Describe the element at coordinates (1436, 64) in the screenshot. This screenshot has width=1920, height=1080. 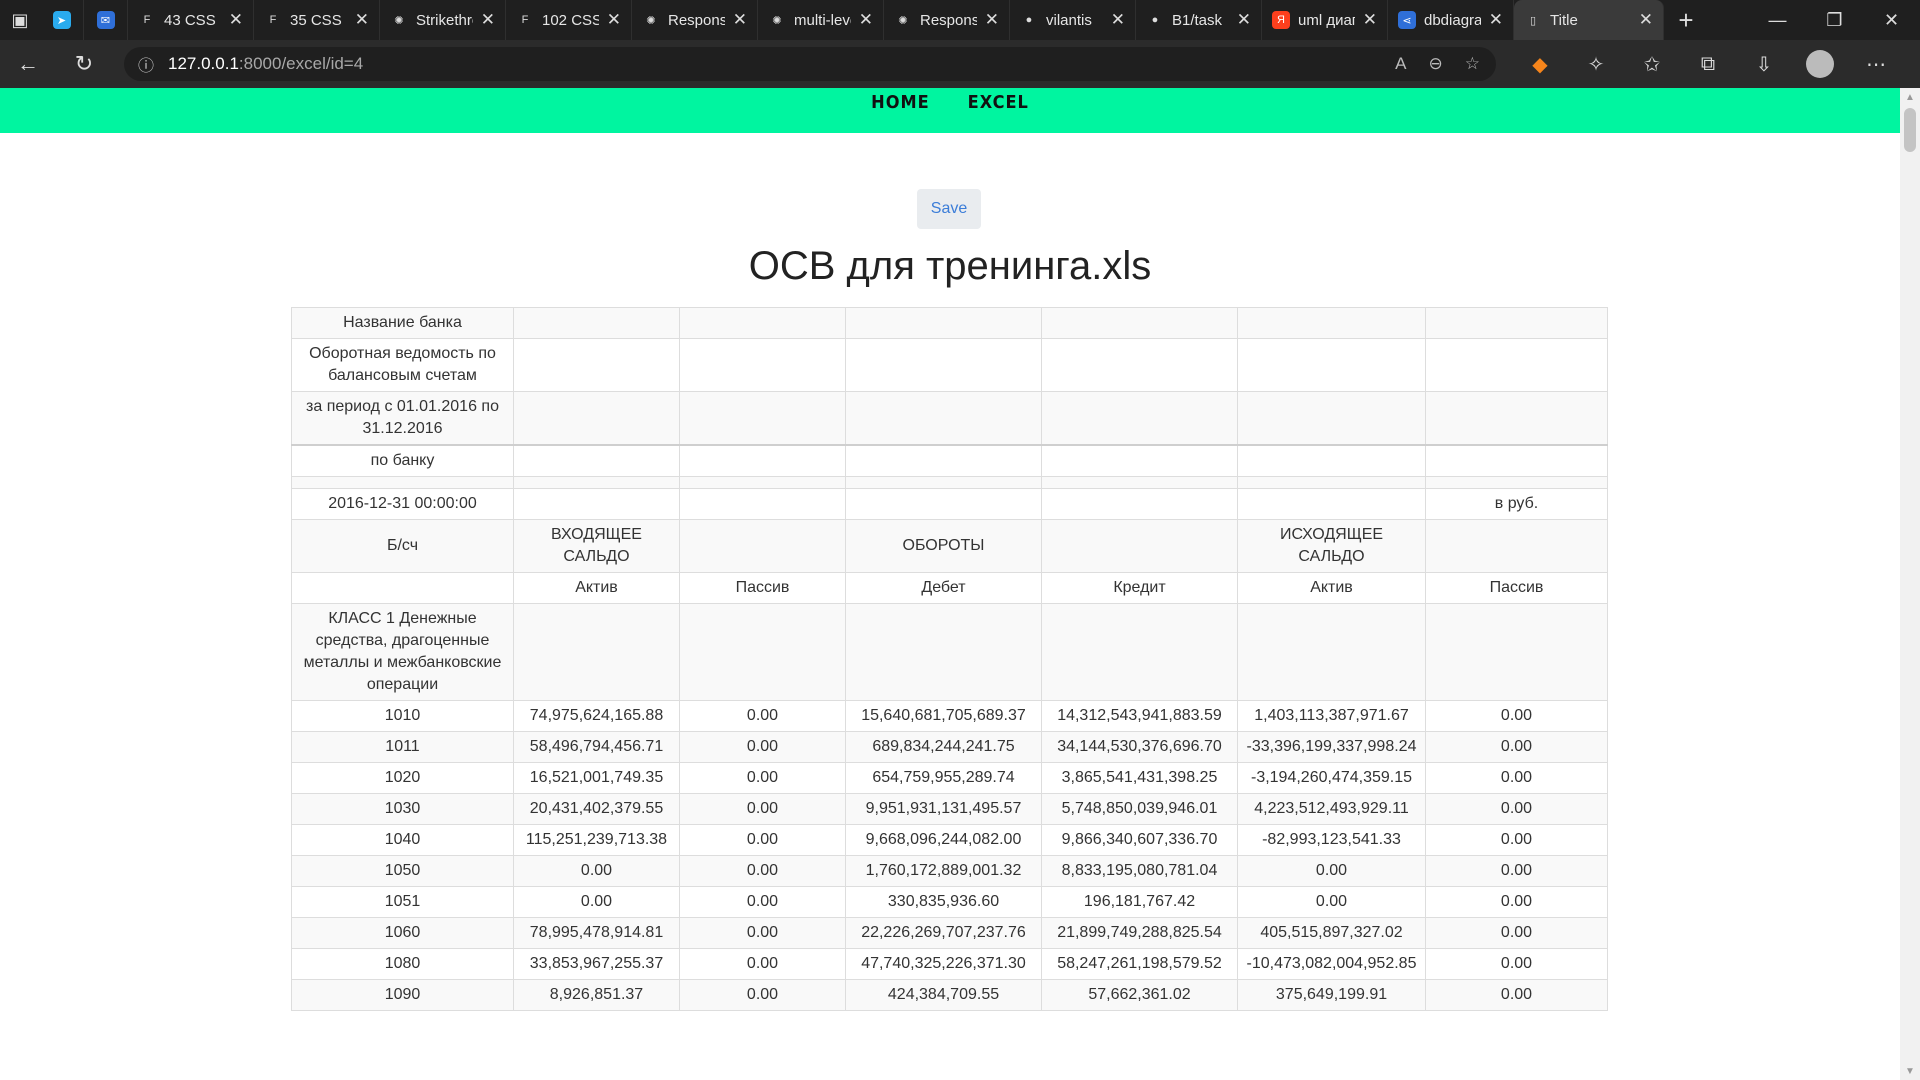
I see `zoom-icon: ⊖` at that location.